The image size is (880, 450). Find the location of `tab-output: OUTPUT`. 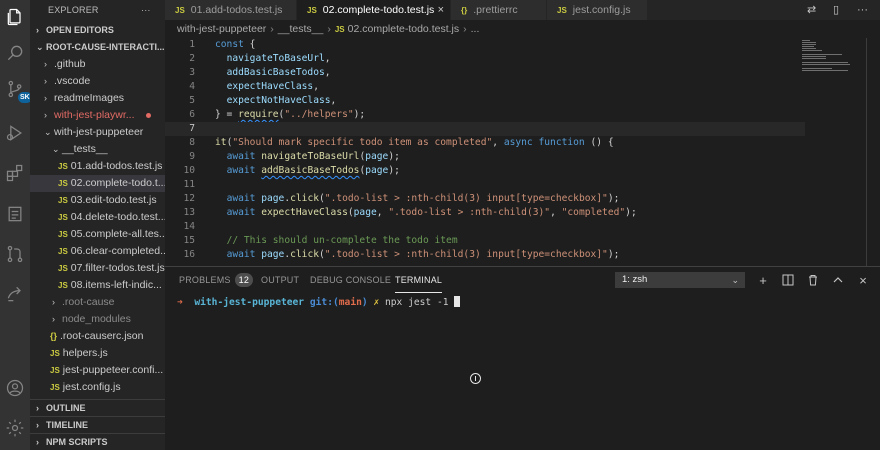

tab-output: OUTPUT is located at coordinates (280, 280).